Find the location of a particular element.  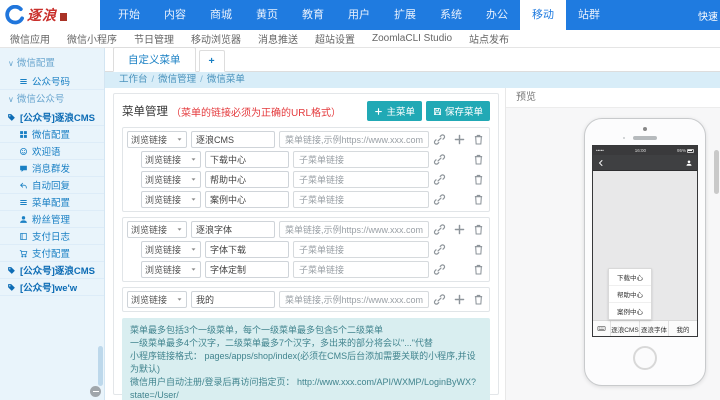

sidebar-group-text: 微信配置 is located at coordinates (35, 63).